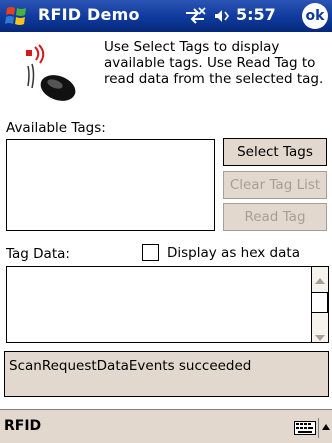  What do you see at coordinates (325, 428) in the screenshot?
I see `input-panel-arrow-icon` at bounding box center [325, 428].